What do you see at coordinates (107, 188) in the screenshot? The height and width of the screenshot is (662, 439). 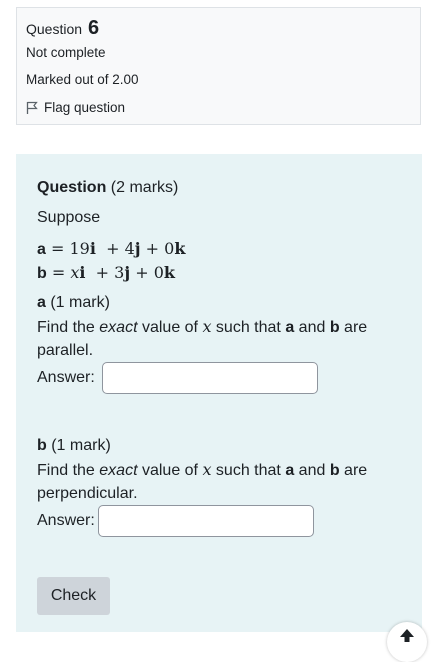 I see `question-heading: Question (2 marks)` at bounding box center [107, 188].